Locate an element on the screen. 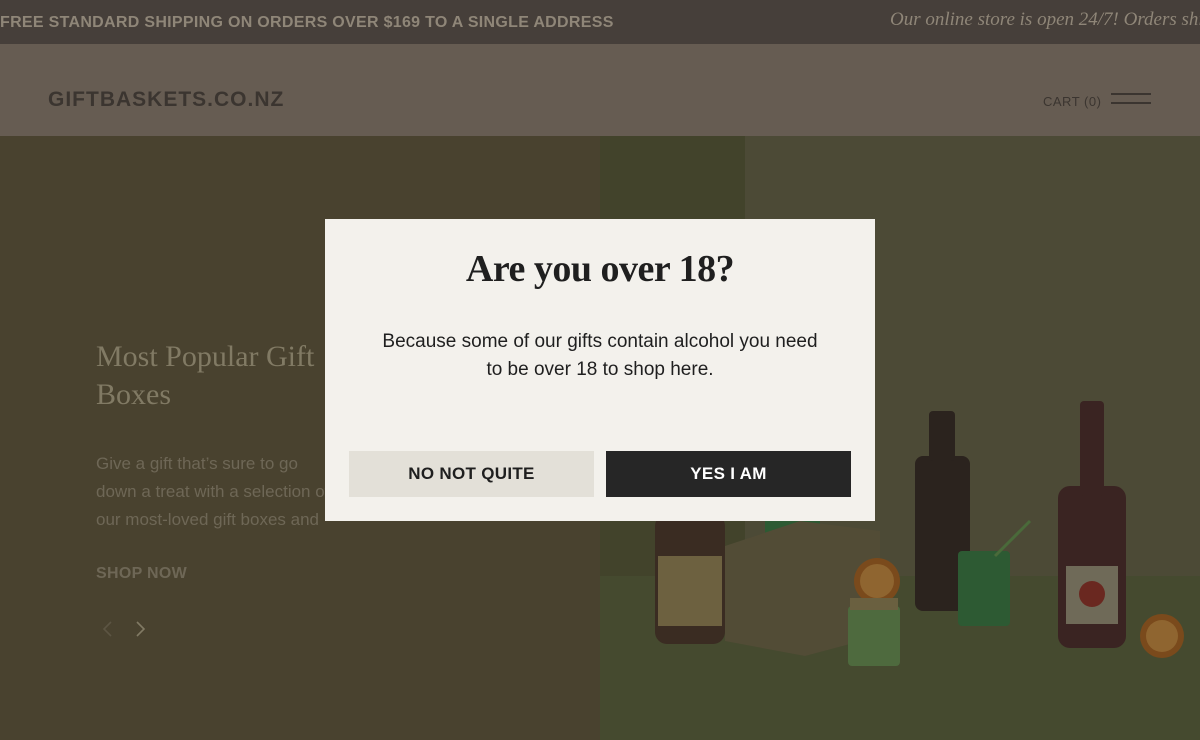  chevron-right-icon is located at coordinates (140, 629).